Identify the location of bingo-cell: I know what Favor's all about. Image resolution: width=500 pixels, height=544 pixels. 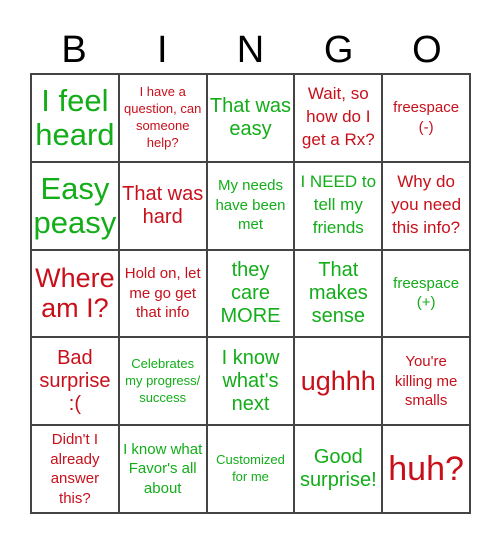
(162, 469).